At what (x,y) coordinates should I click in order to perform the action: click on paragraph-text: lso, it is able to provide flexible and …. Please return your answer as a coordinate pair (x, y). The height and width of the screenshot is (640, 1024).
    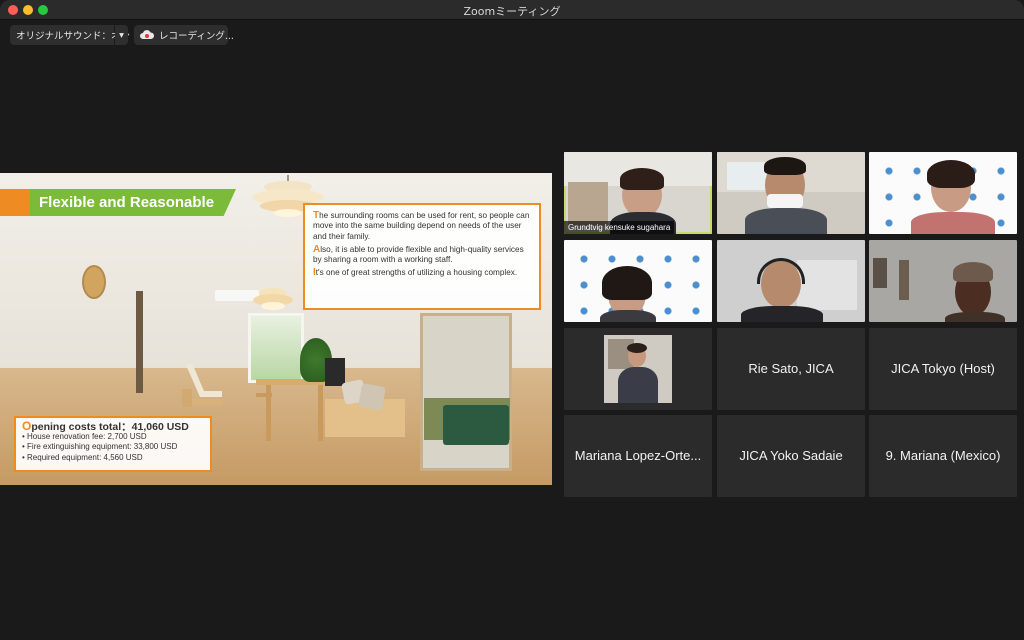
    Looking at the image, I should click on (418, 254).